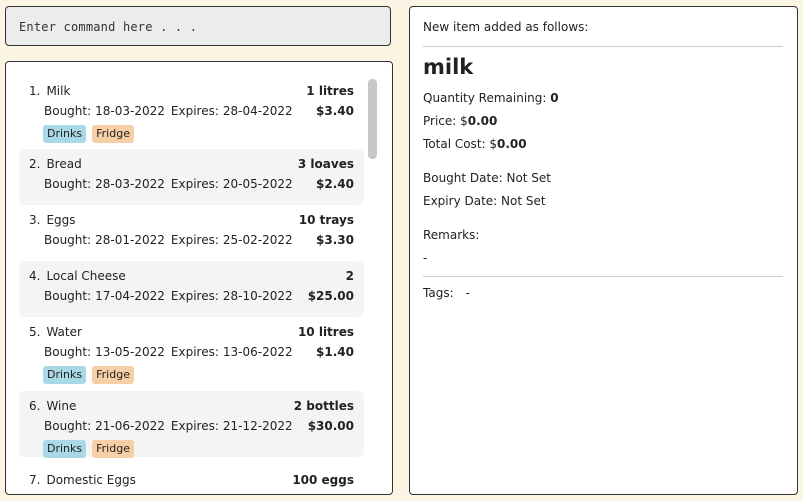 This screenshot has height=501, width=803. I want to click on item-bought-date: 13-05-2022, so click(130, 352).